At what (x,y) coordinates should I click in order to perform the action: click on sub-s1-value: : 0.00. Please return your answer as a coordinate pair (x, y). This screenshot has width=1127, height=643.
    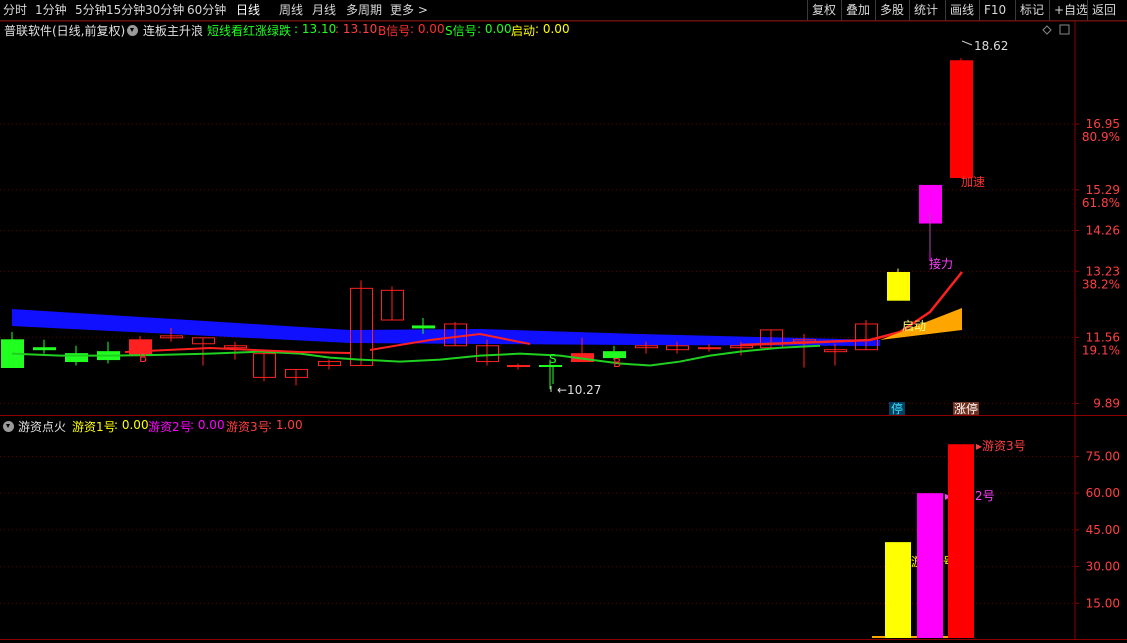
    Looking at the image, I should click on (131, 425).